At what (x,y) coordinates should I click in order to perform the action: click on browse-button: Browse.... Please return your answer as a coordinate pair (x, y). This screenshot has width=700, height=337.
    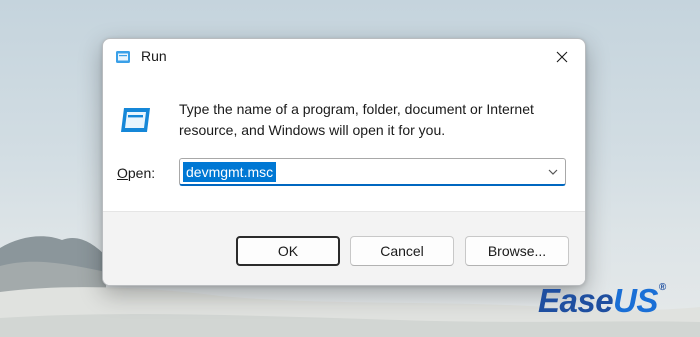
    Looking at the image, I should click on (517, 251).